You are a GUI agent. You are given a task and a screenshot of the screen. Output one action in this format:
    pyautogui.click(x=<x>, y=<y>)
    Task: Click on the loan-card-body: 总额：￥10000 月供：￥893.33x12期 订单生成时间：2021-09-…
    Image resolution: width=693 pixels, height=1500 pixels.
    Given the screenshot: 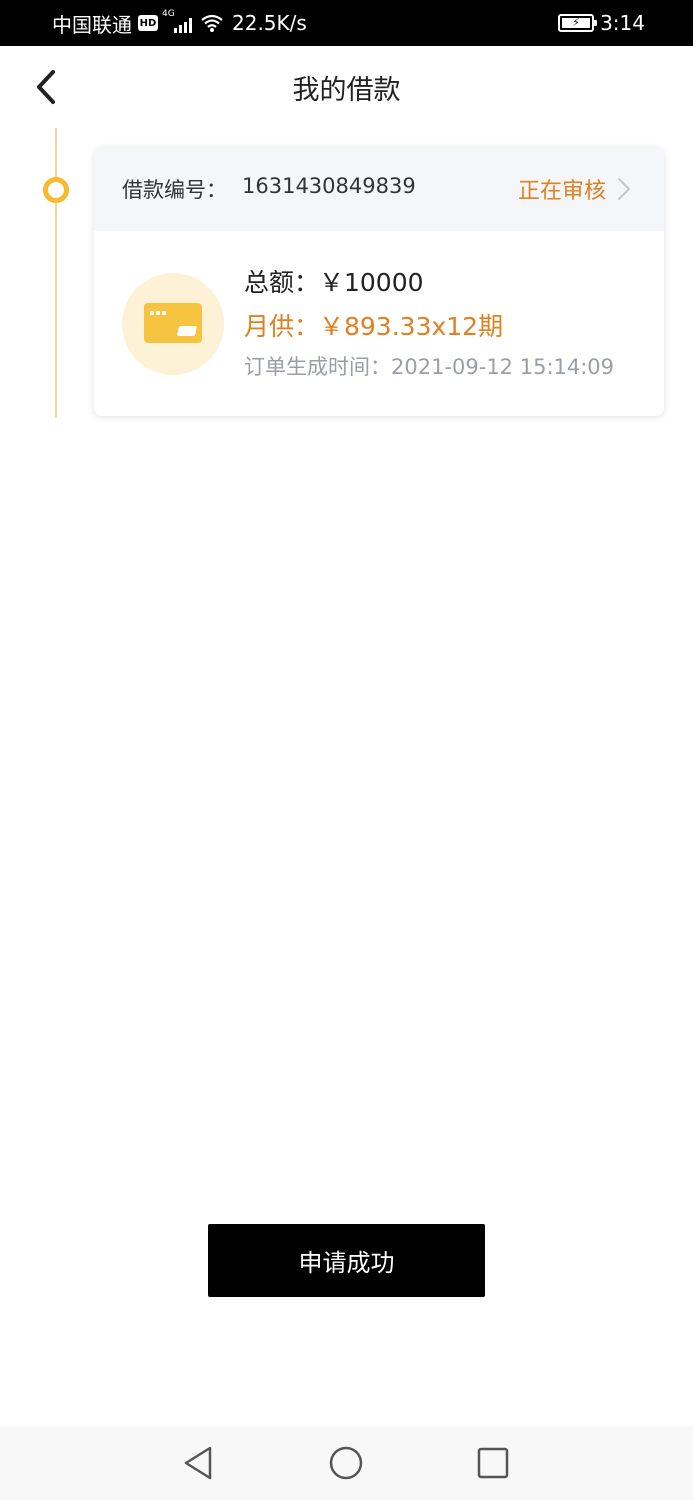 What is the action you would take?
    pyautogui.click(x=379, y=323)
    